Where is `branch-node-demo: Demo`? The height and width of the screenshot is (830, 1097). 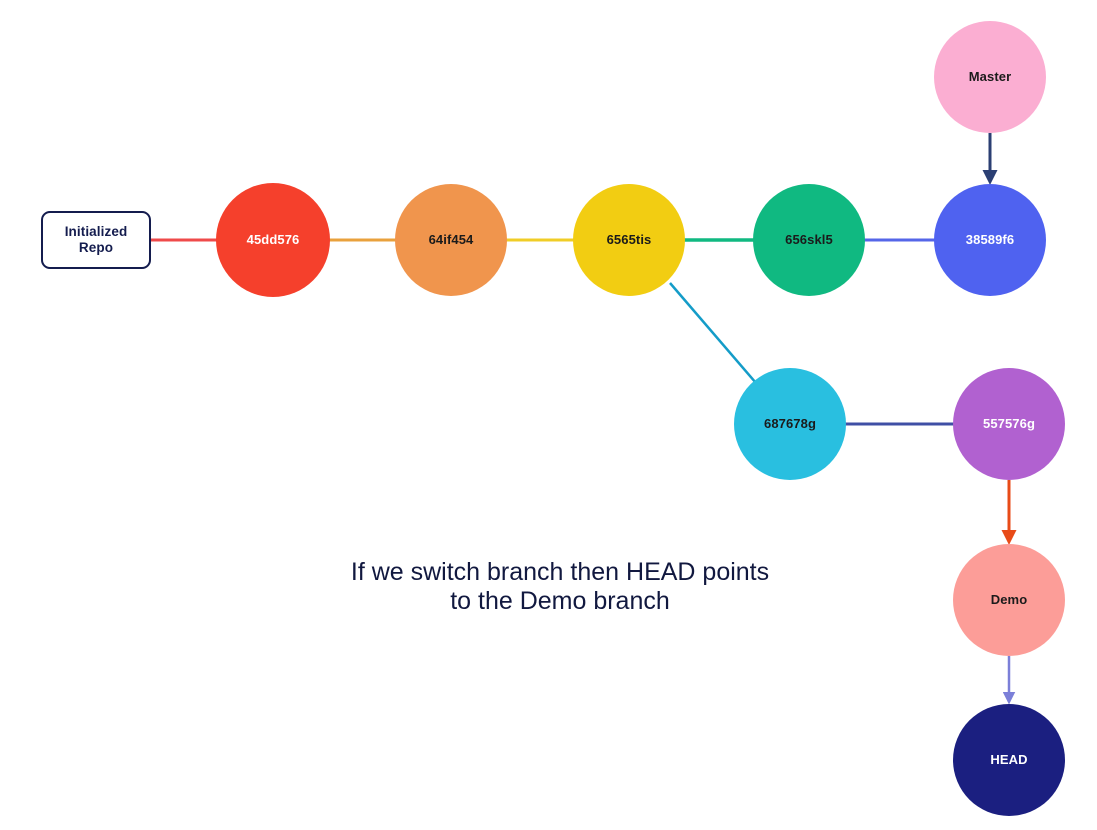 branch-node-demo: Demo is located at coordinates (1009, 600).